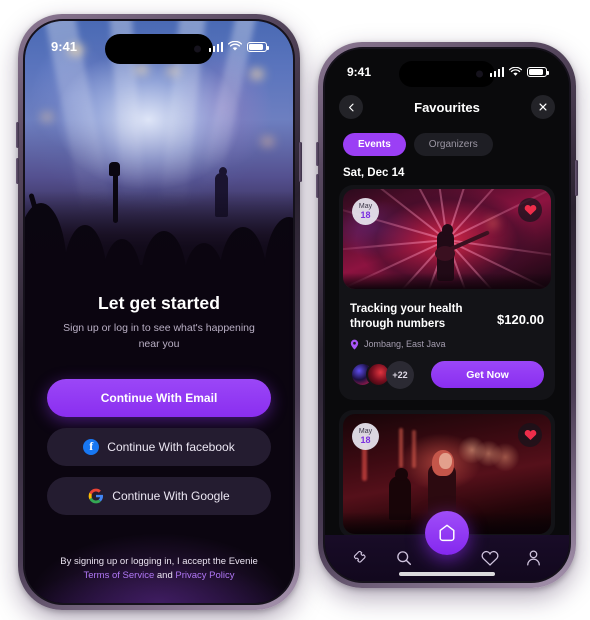 The width and height of the screenshot is (590, 620). I want to click on back-button, so click(351, 107).